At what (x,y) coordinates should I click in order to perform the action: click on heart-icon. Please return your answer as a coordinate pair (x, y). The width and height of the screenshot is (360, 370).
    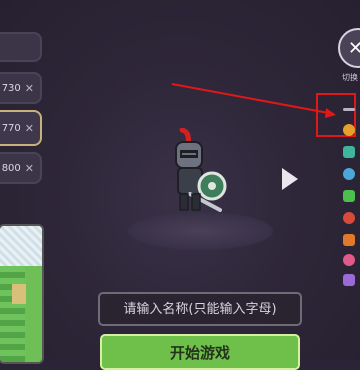
    Looking at the image, I should click on (349, 152).